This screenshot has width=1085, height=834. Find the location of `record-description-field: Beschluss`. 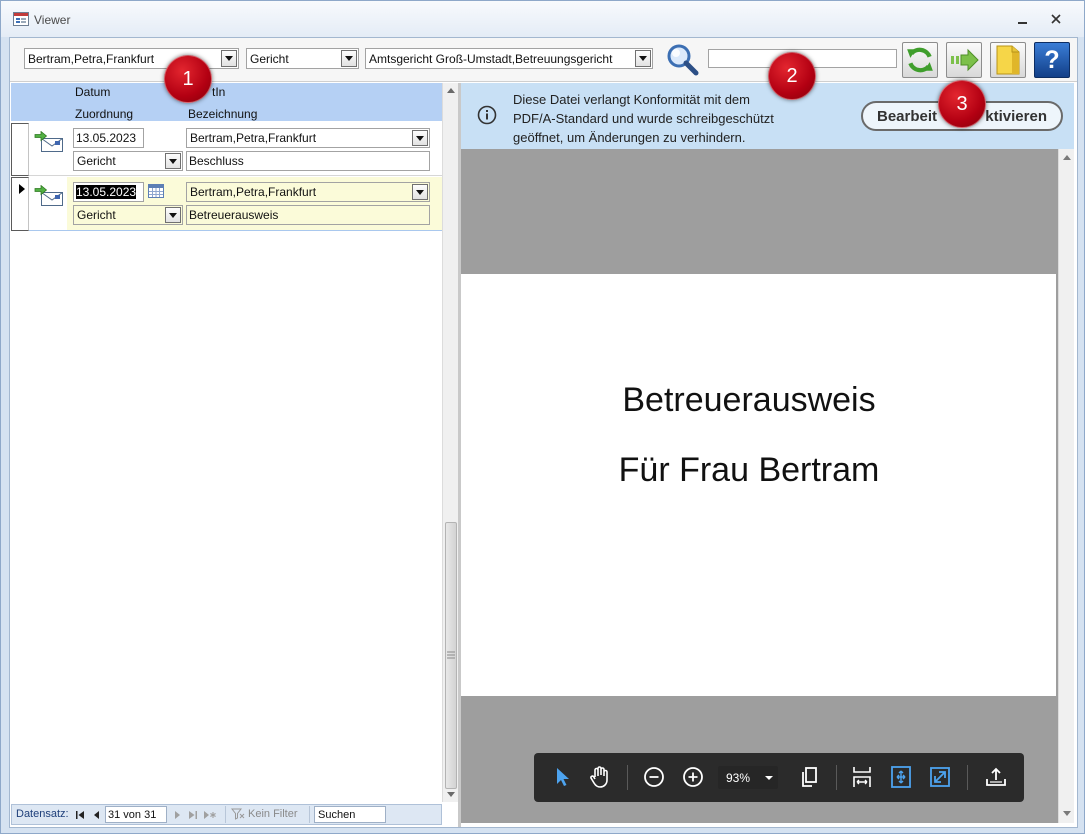

record-description-field: Beschluss is located at coordinates (308, 161).